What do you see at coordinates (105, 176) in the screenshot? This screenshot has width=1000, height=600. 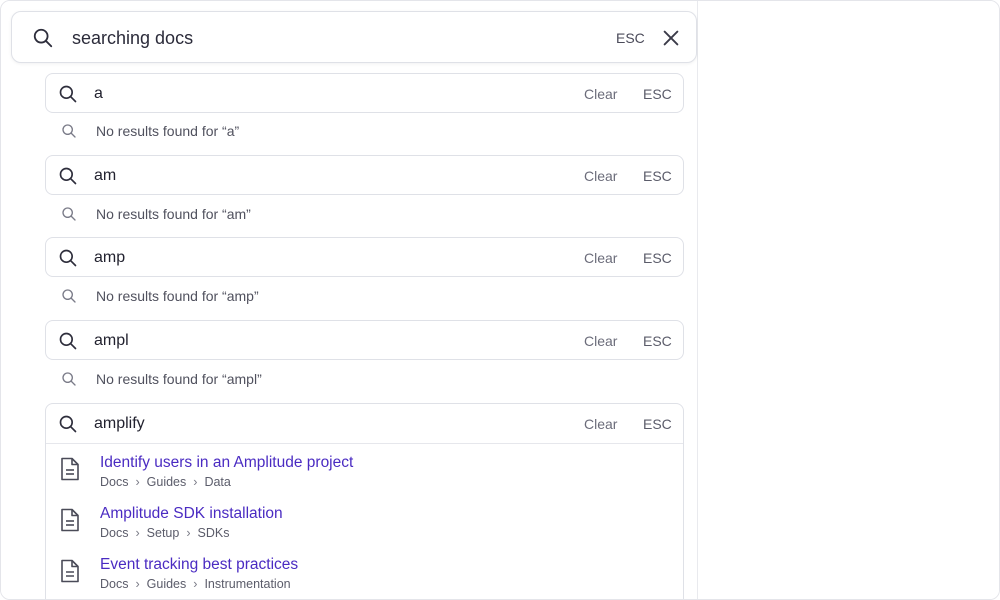 I see `query-input: am` at bounding box center [105, 176].